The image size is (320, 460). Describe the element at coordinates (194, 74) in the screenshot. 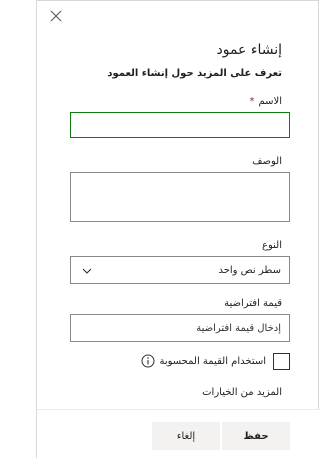

I see `learn-more-link: تعرف على المزيد حول إنشاء العمود` at that location.